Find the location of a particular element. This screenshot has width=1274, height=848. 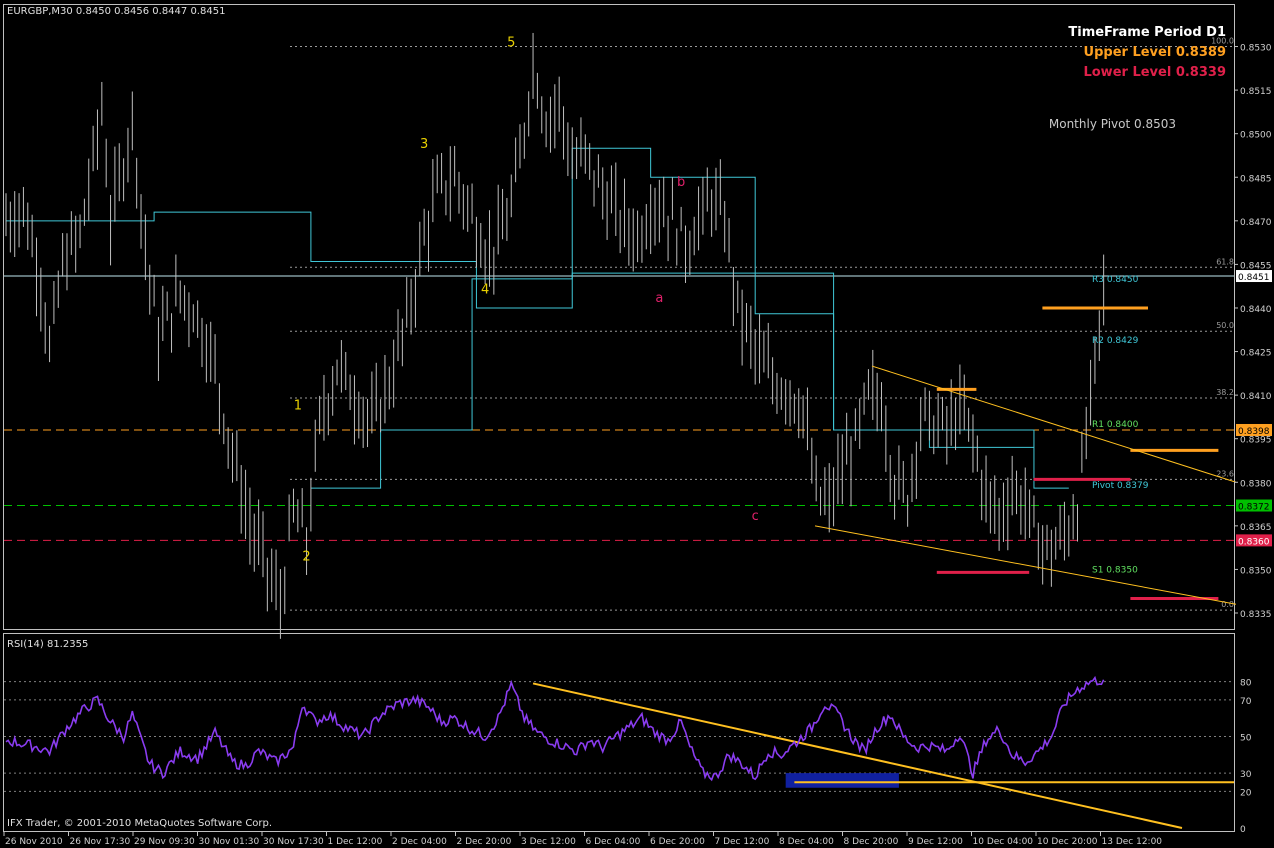

time-tick-label: 26 Nov 17:30 is located at coordinates (100, 842).